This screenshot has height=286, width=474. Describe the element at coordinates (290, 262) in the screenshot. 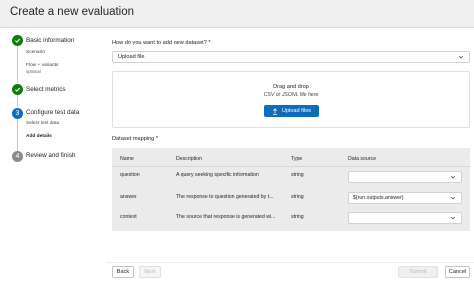

I see `footer-divider` at that location.